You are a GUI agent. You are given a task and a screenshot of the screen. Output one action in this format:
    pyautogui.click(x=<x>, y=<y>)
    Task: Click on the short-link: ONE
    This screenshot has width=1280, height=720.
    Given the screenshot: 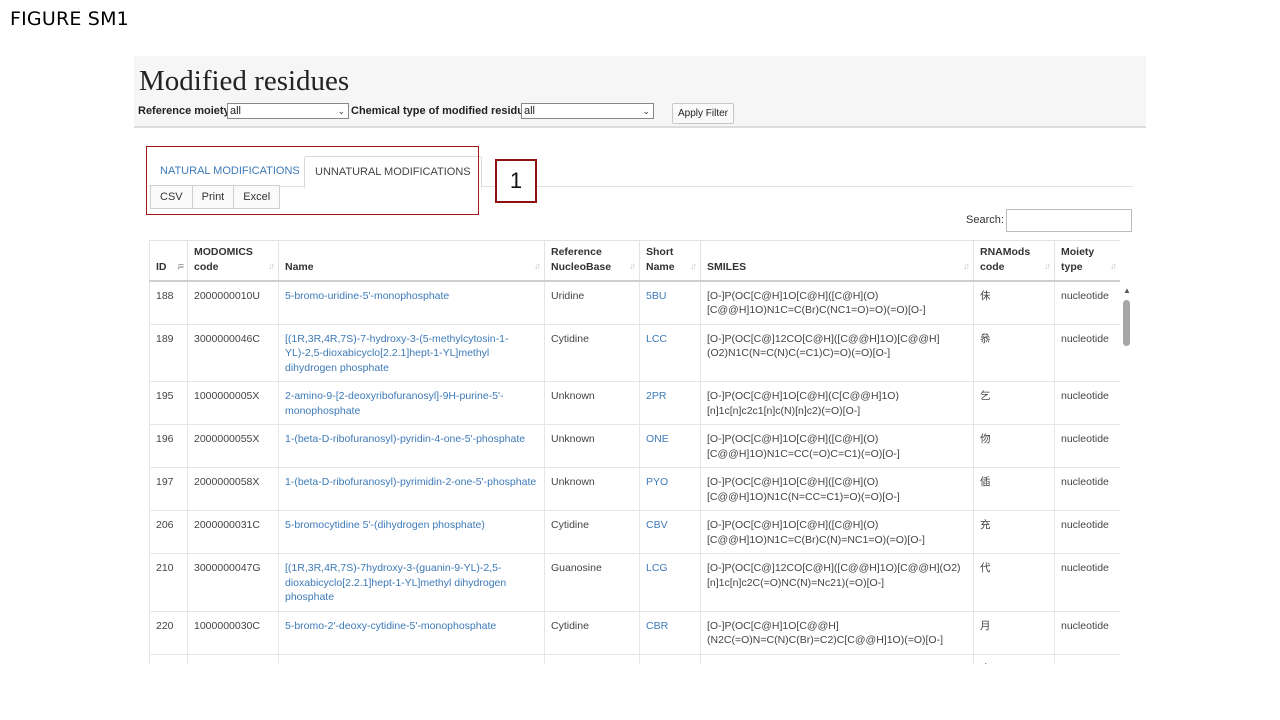 What is the action you would take?
    pyautogui.click(x=657, y=439)
    